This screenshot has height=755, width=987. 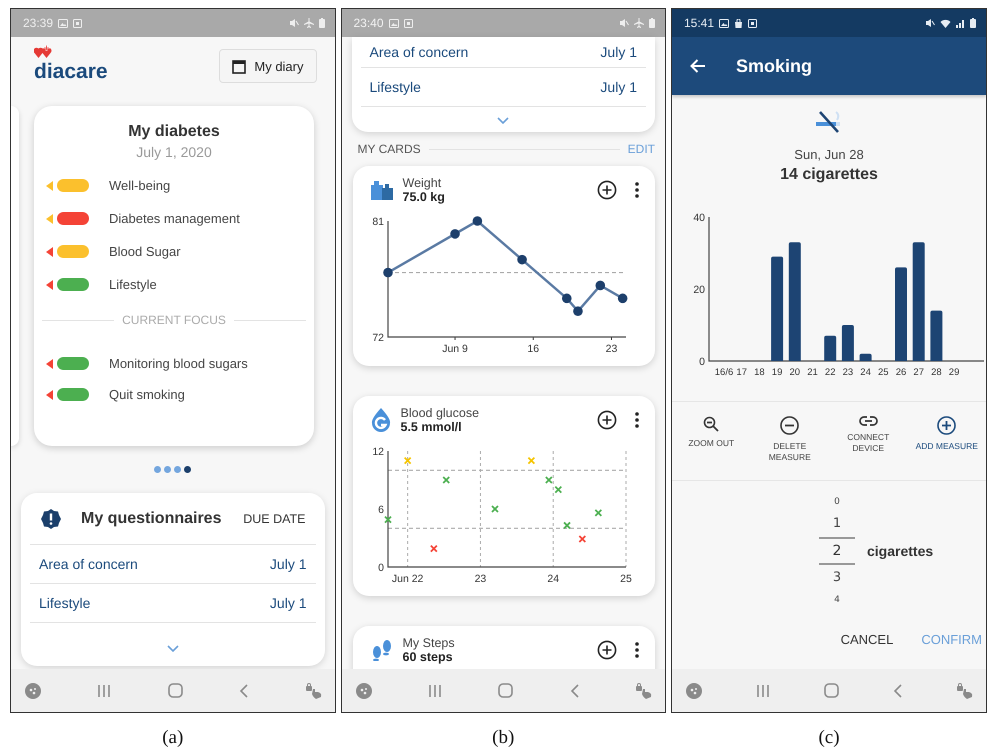 What do you see at coordinates (624, 23) in the screenshot?
I see `mute-icon` at bounding box center [624, 23].